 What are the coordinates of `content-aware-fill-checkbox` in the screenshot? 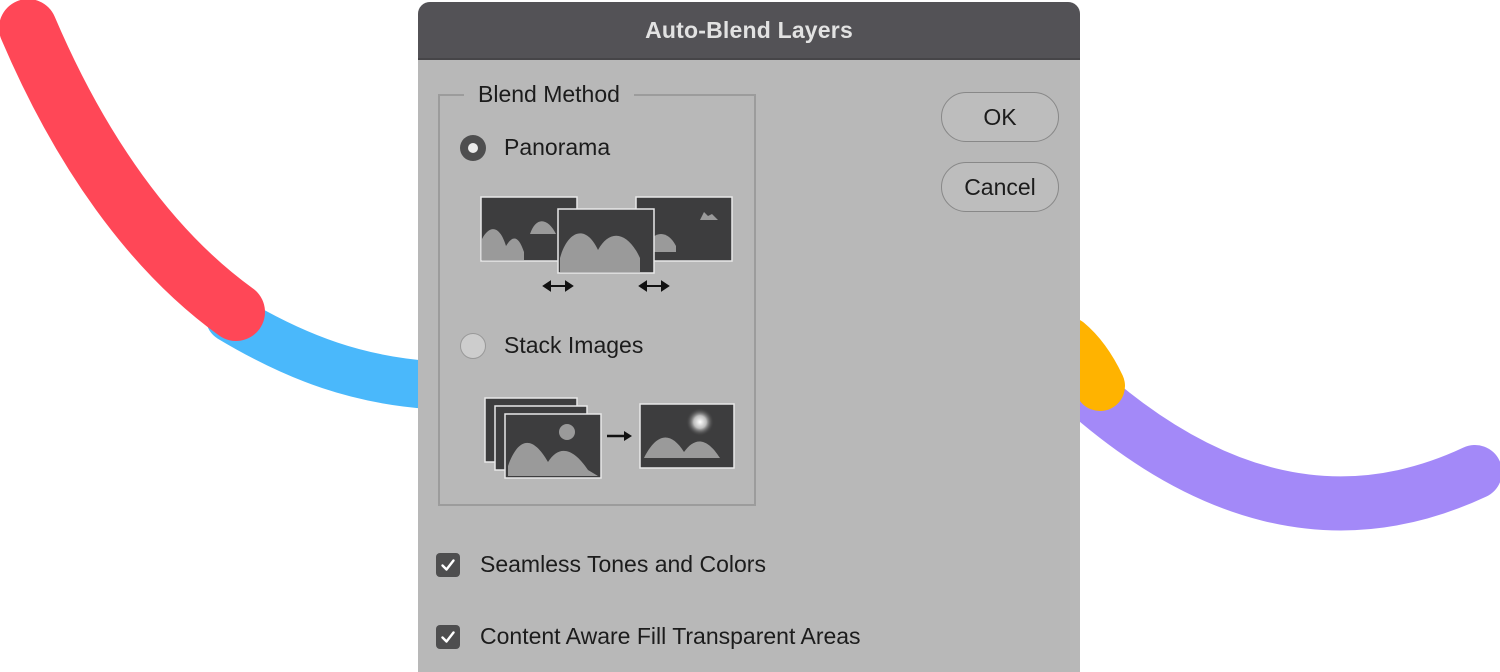 It's located at (448, 636).